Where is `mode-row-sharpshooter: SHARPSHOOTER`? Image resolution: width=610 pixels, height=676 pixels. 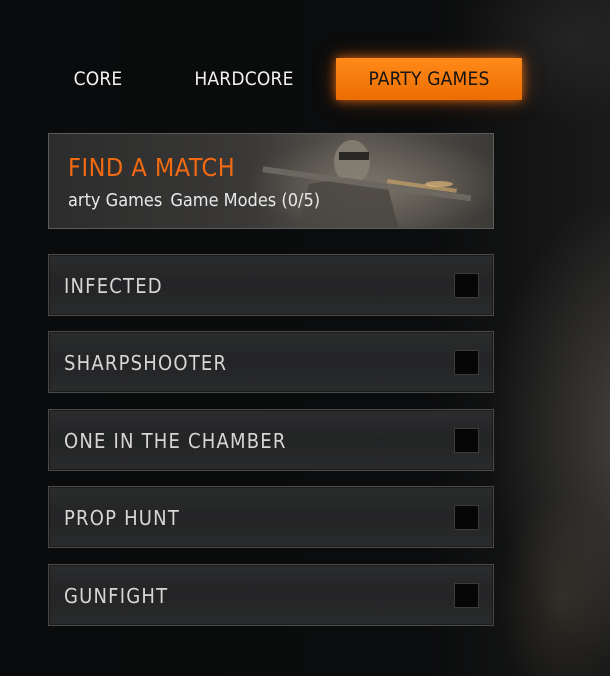
mode-row-sharpshooter: SHARPSHOOTER is located at coordinates (271, 362).